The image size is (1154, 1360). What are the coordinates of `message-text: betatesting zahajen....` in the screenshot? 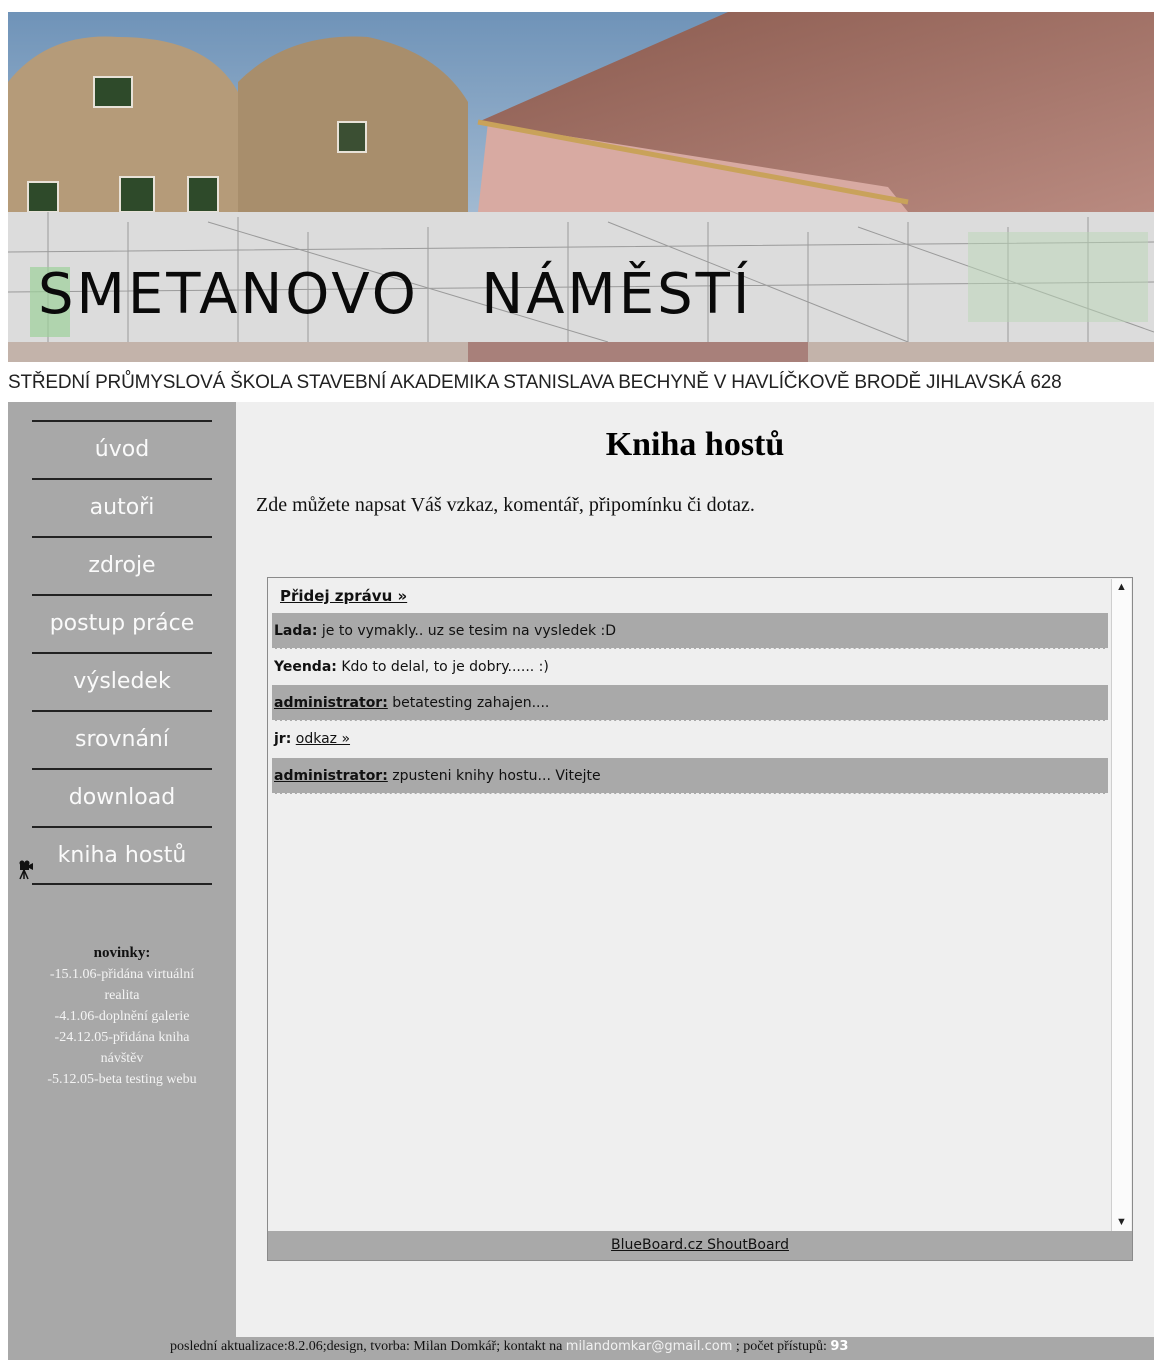 It's located at (468, 703).